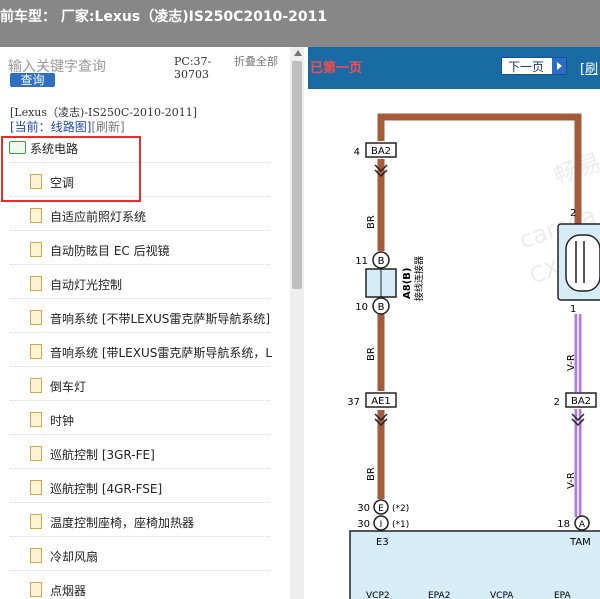 Image resolution: width=600 pixels, height=599 pixels. What do you see at coordinates (357, 152) in the screenshot?
I see `pin-number: 4` at bounding box center [357, 152].